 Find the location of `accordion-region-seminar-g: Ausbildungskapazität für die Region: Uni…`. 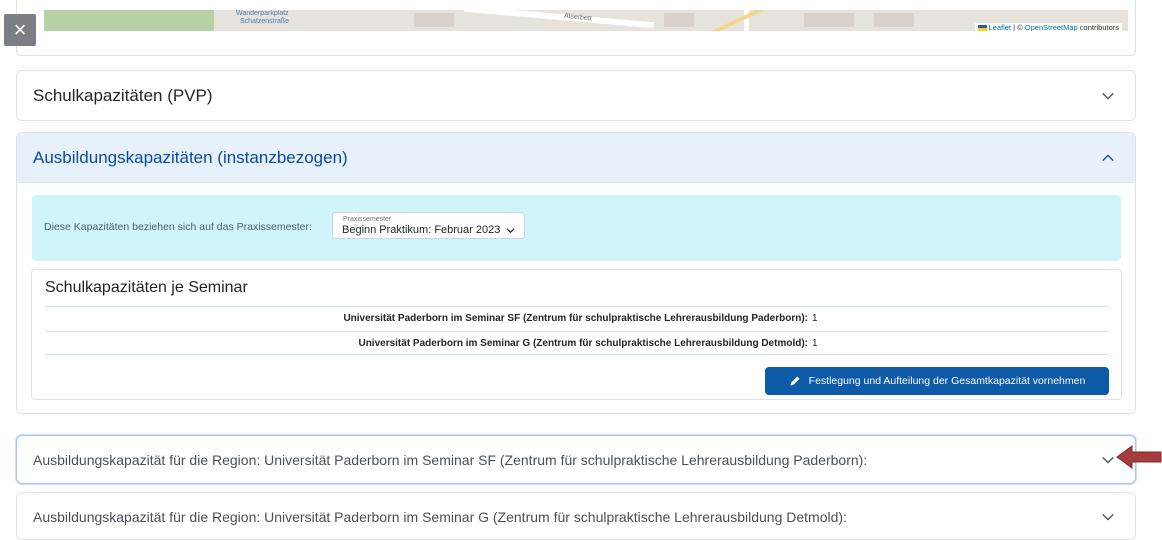

accordion-region-seminar-g: Ausbildungskapazität für die Region: Uni… is located at coordinates (576, 516).